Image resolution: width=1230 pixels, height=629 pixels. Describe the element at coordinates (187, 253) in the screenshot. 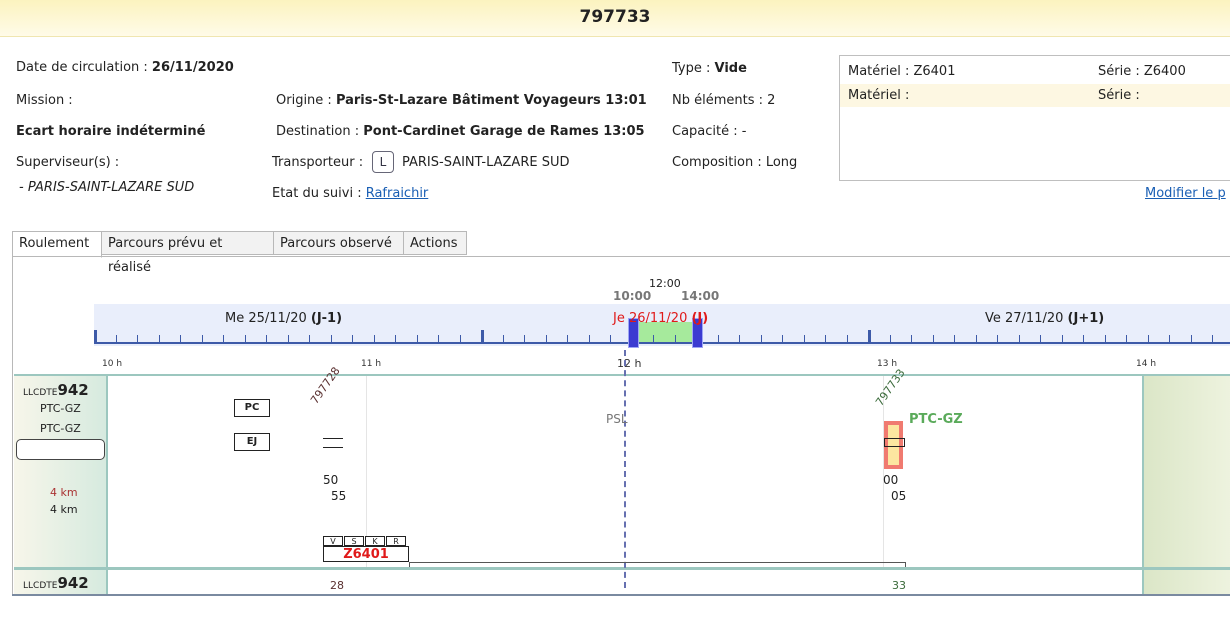

I see `tab-parcours-prevu: Parcours prévu et réalisé` at that location.